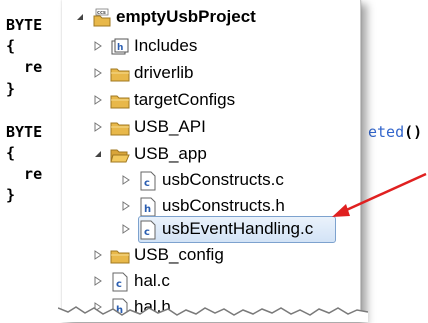  I want to click on tree-item-label: hal.c, so click(152, 280).